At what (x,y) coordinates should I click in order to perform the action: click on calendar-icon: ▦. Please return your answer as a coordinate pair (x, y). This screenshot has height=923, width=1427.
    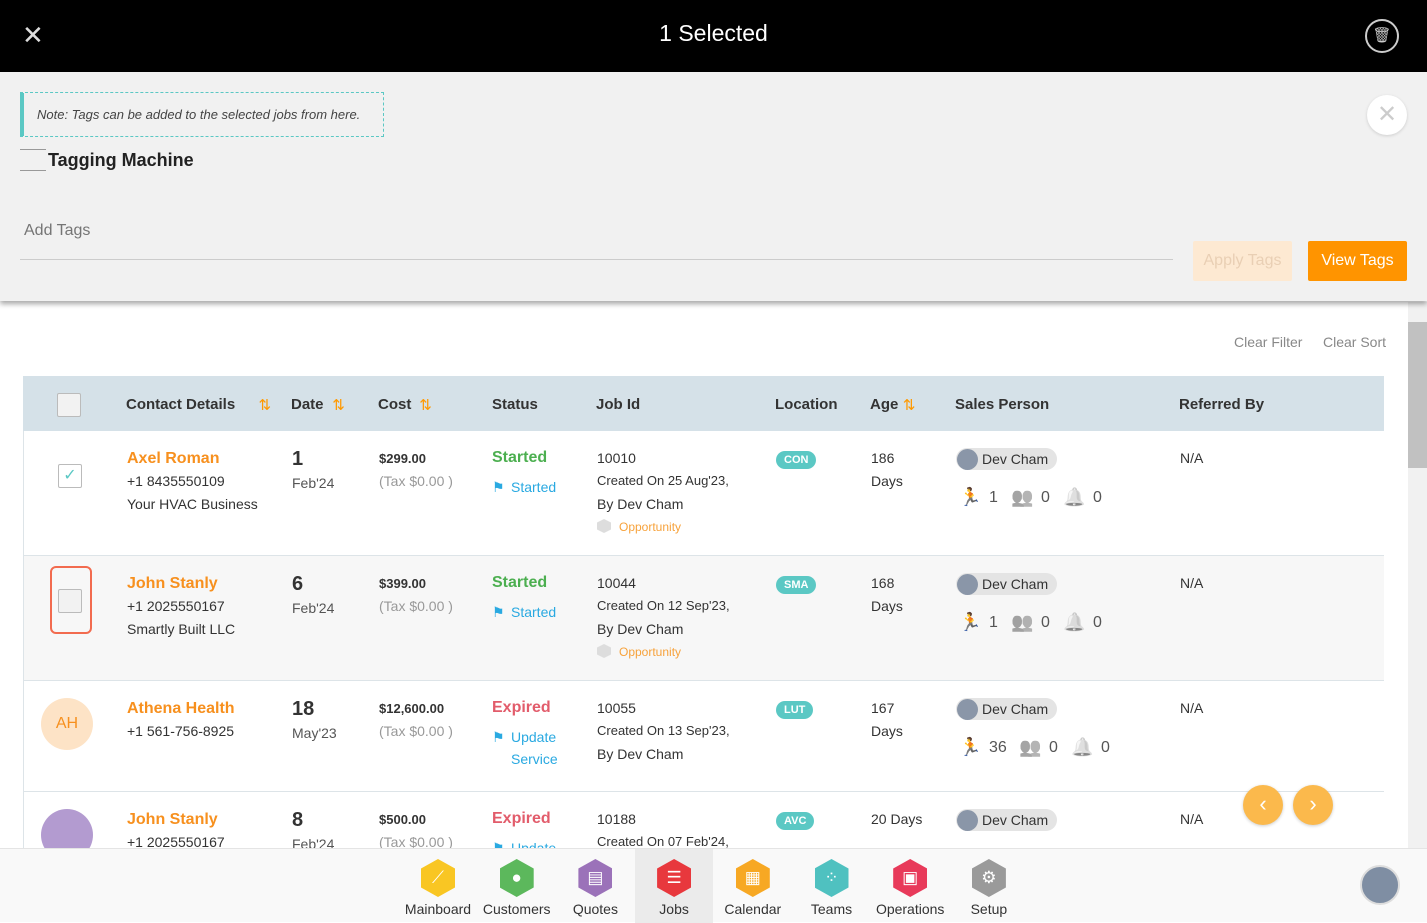
    Looking at the image, I should click on (752, 878).